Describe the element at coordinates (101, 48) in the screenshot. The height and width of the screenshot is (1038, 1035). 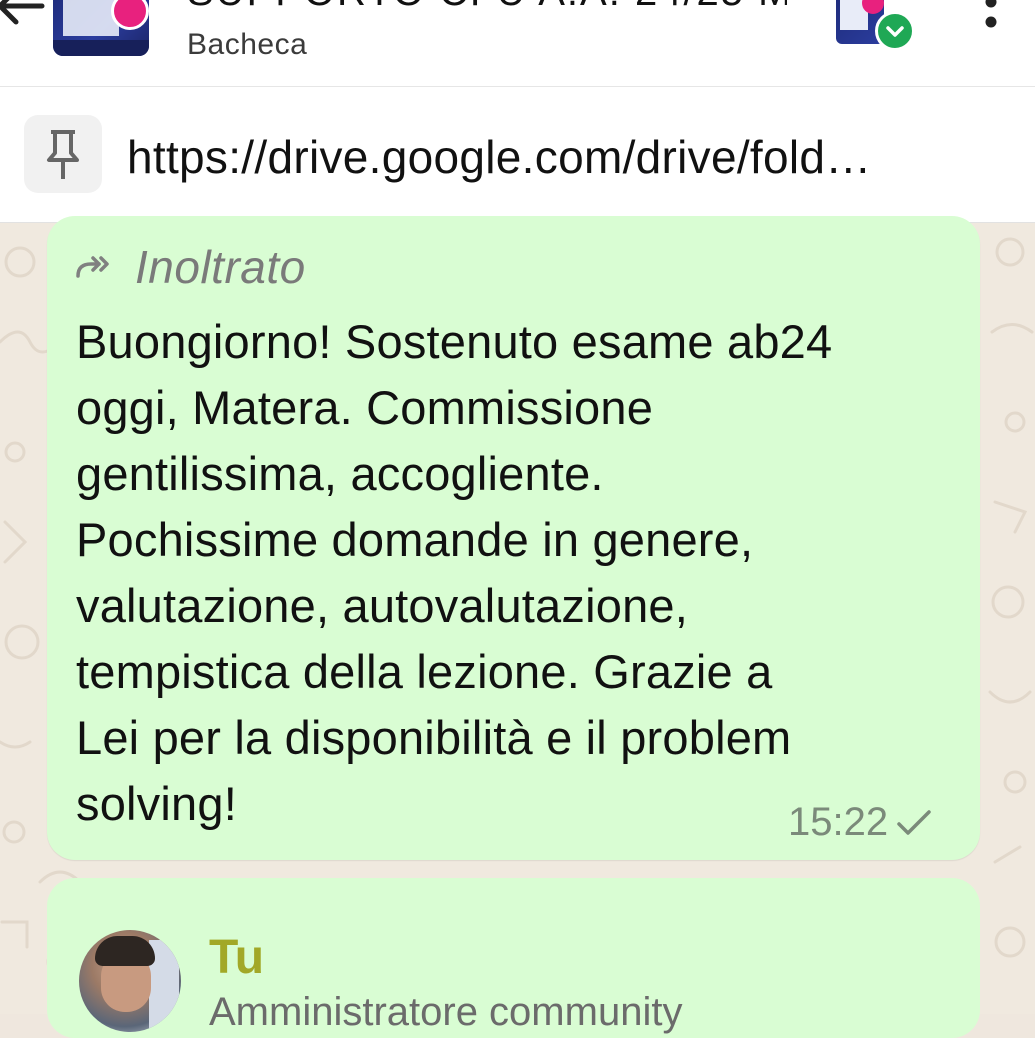
I see `avatar-footer-graphic` at that location.